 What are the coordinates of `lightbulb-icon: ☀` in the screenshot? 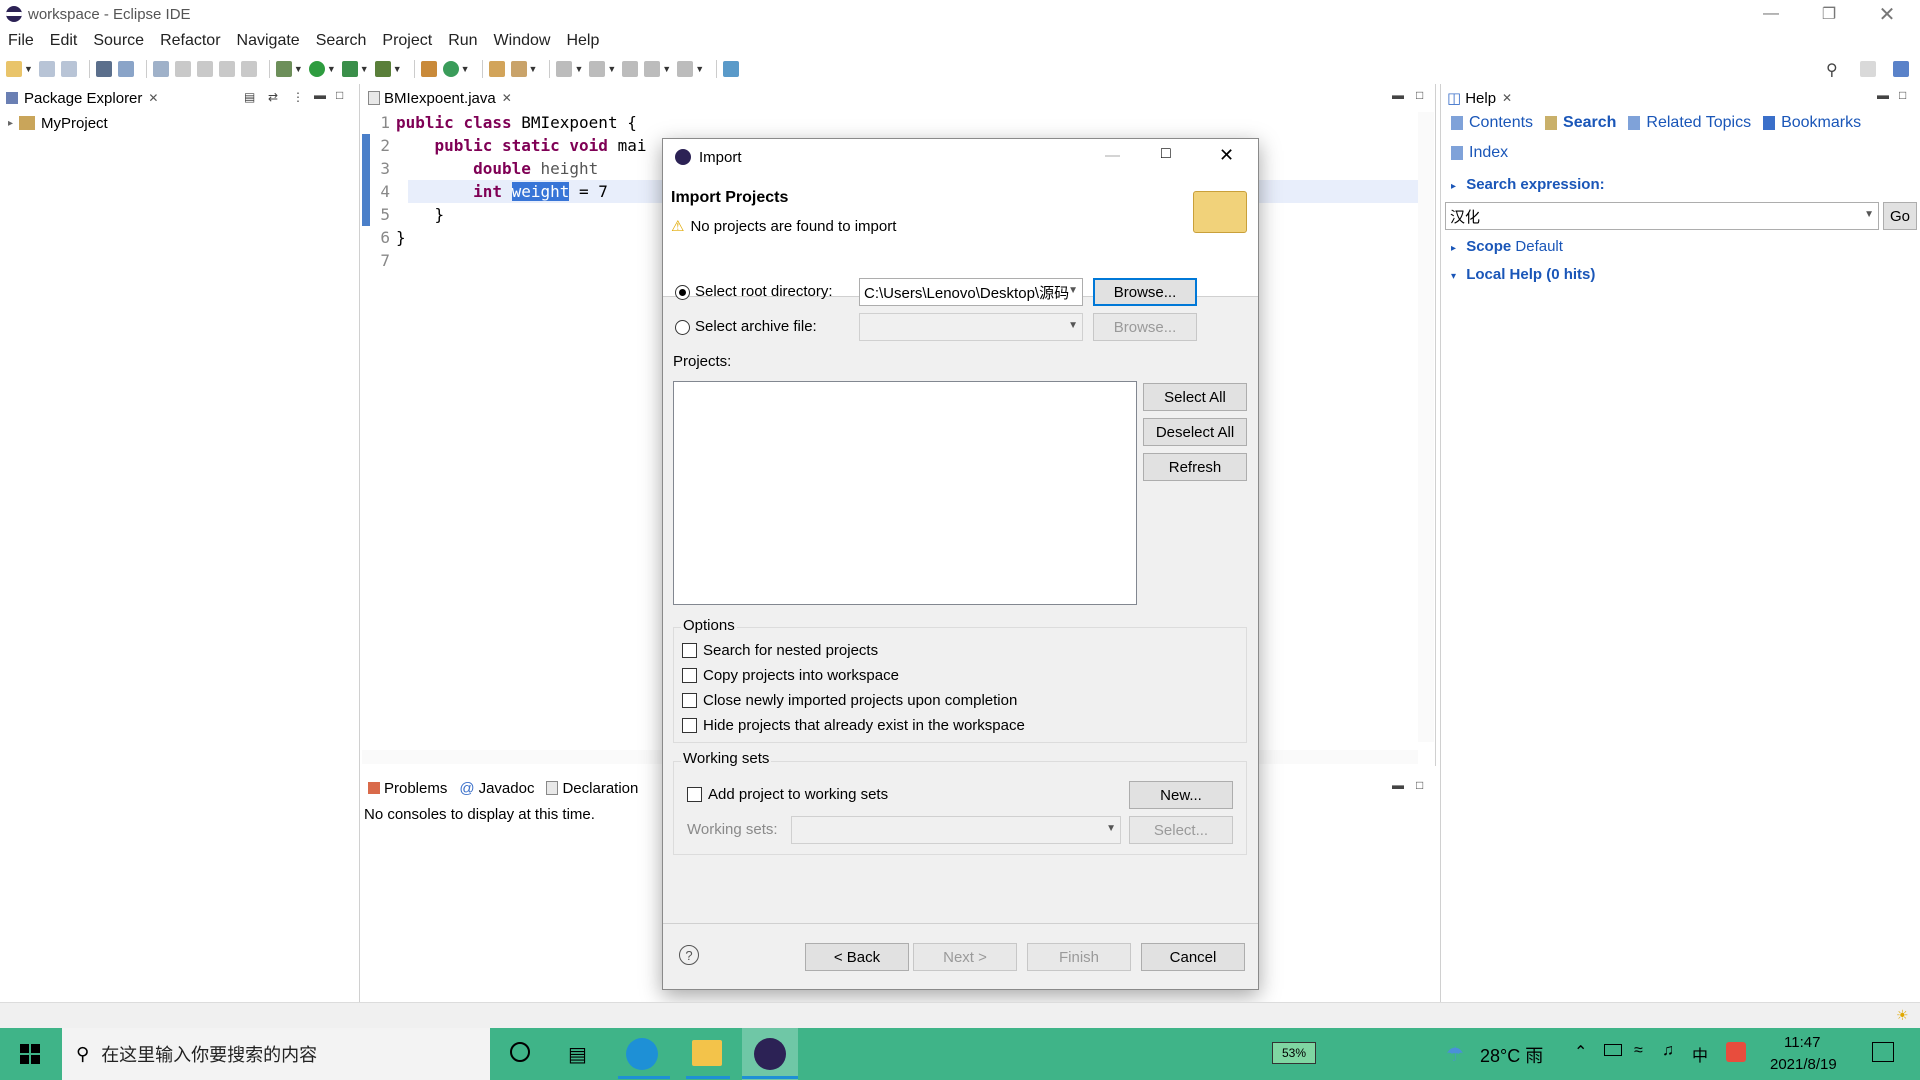 It's located at (1902, 1015).